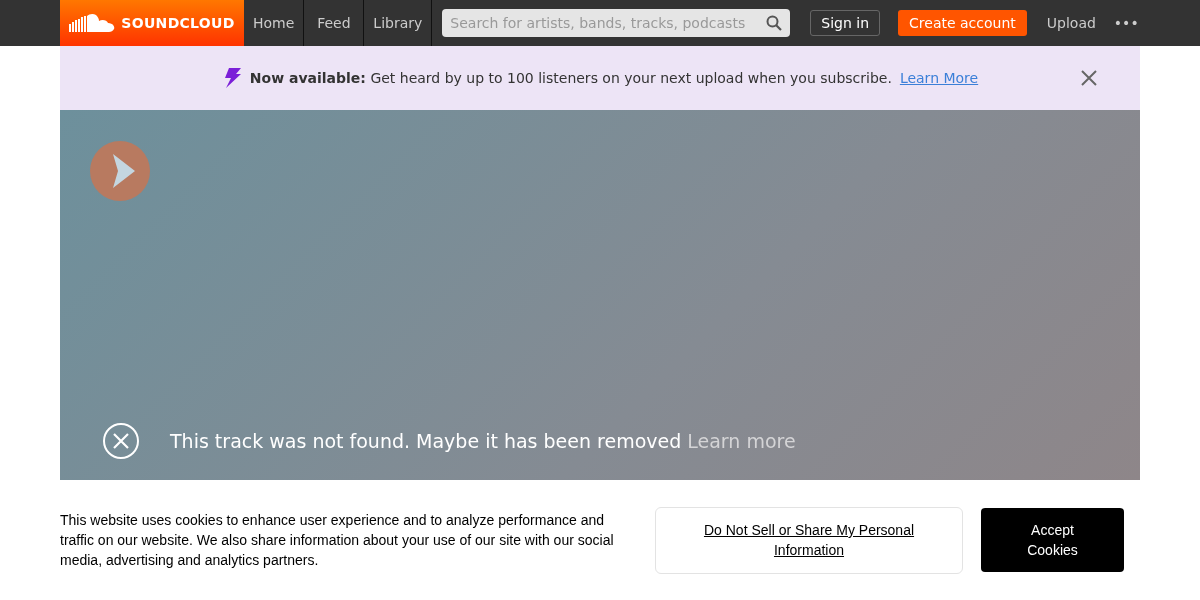 The width and height of the screenshot is (1200, 600). I want to click on search-field: Search for artists, bands, tracks, podcasts, so click(616, 23).